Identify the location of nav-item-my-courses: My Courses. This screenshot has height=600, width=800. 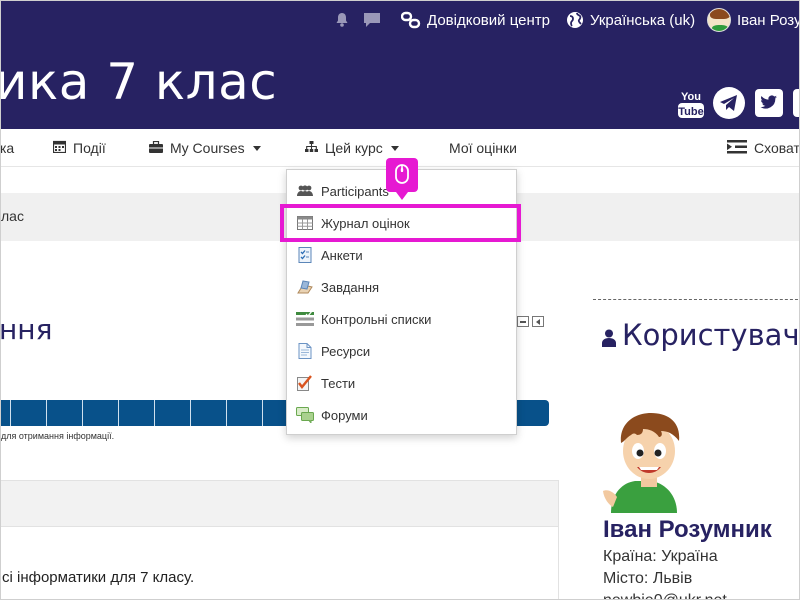
(205, 148).